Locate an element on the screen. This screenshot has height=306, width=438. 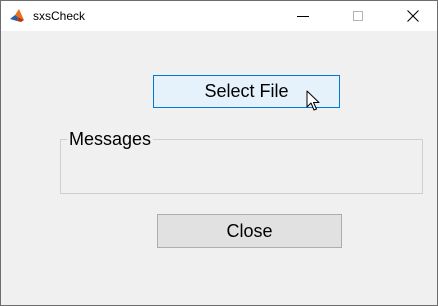
mouse-cursor-icon is located at coordinates (313, 100).